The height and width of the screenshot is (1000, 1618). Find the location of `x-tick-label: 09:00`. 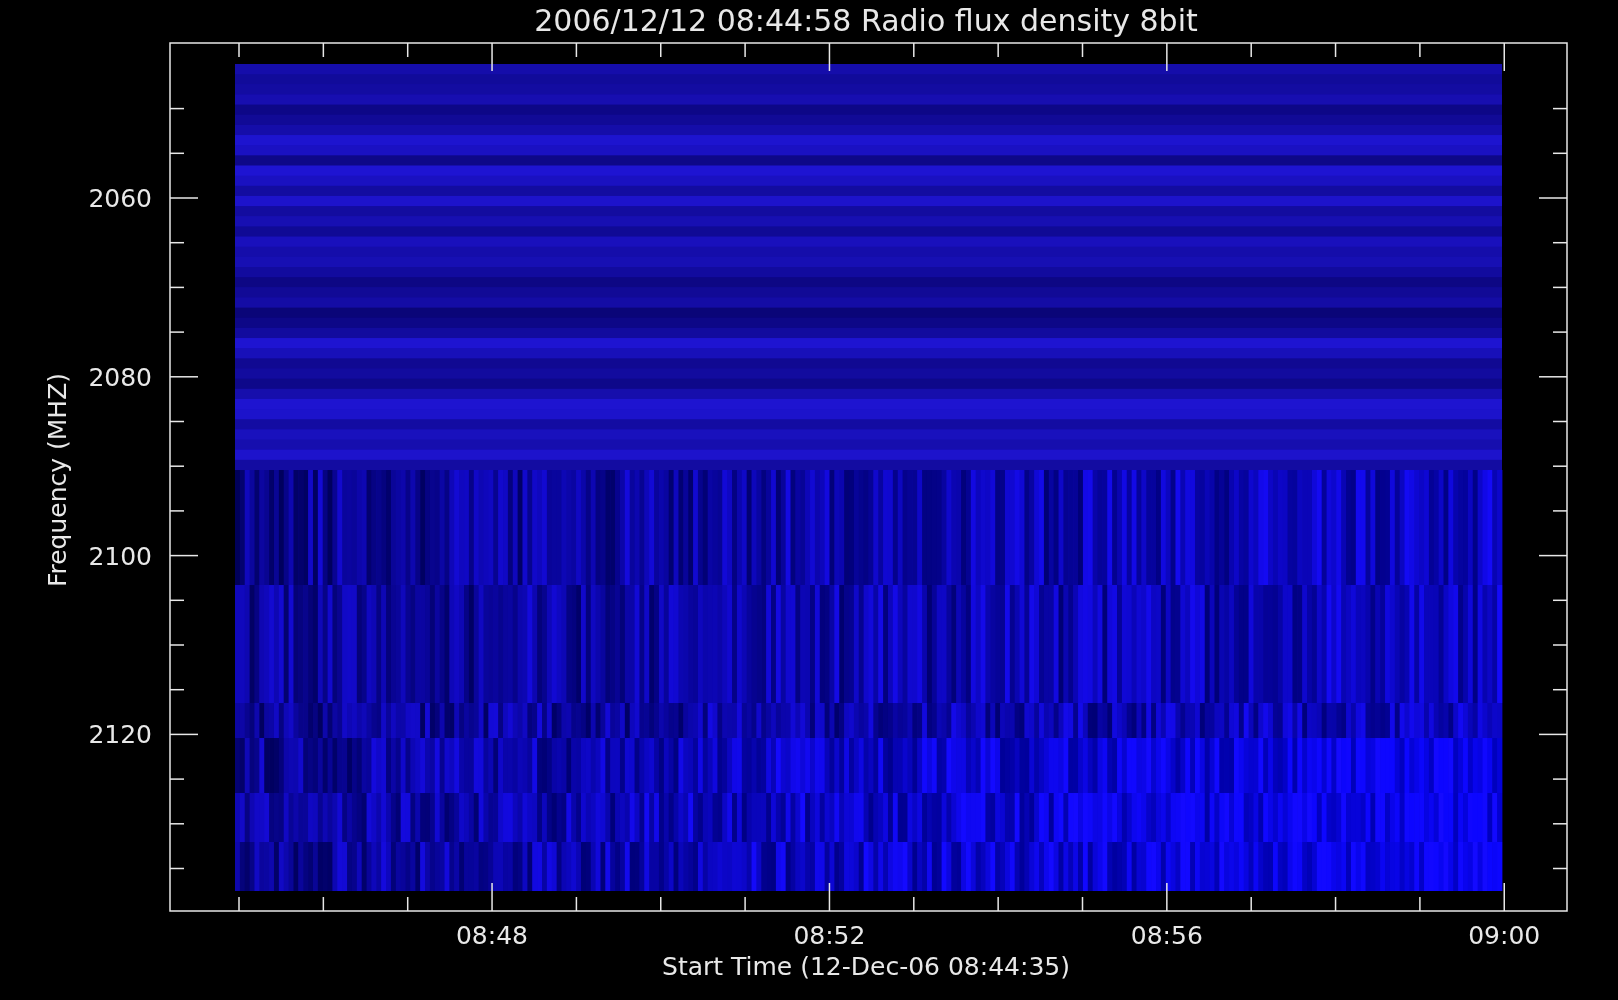

x-tick-label: 09:00 is located at coordinates (1504, 935).